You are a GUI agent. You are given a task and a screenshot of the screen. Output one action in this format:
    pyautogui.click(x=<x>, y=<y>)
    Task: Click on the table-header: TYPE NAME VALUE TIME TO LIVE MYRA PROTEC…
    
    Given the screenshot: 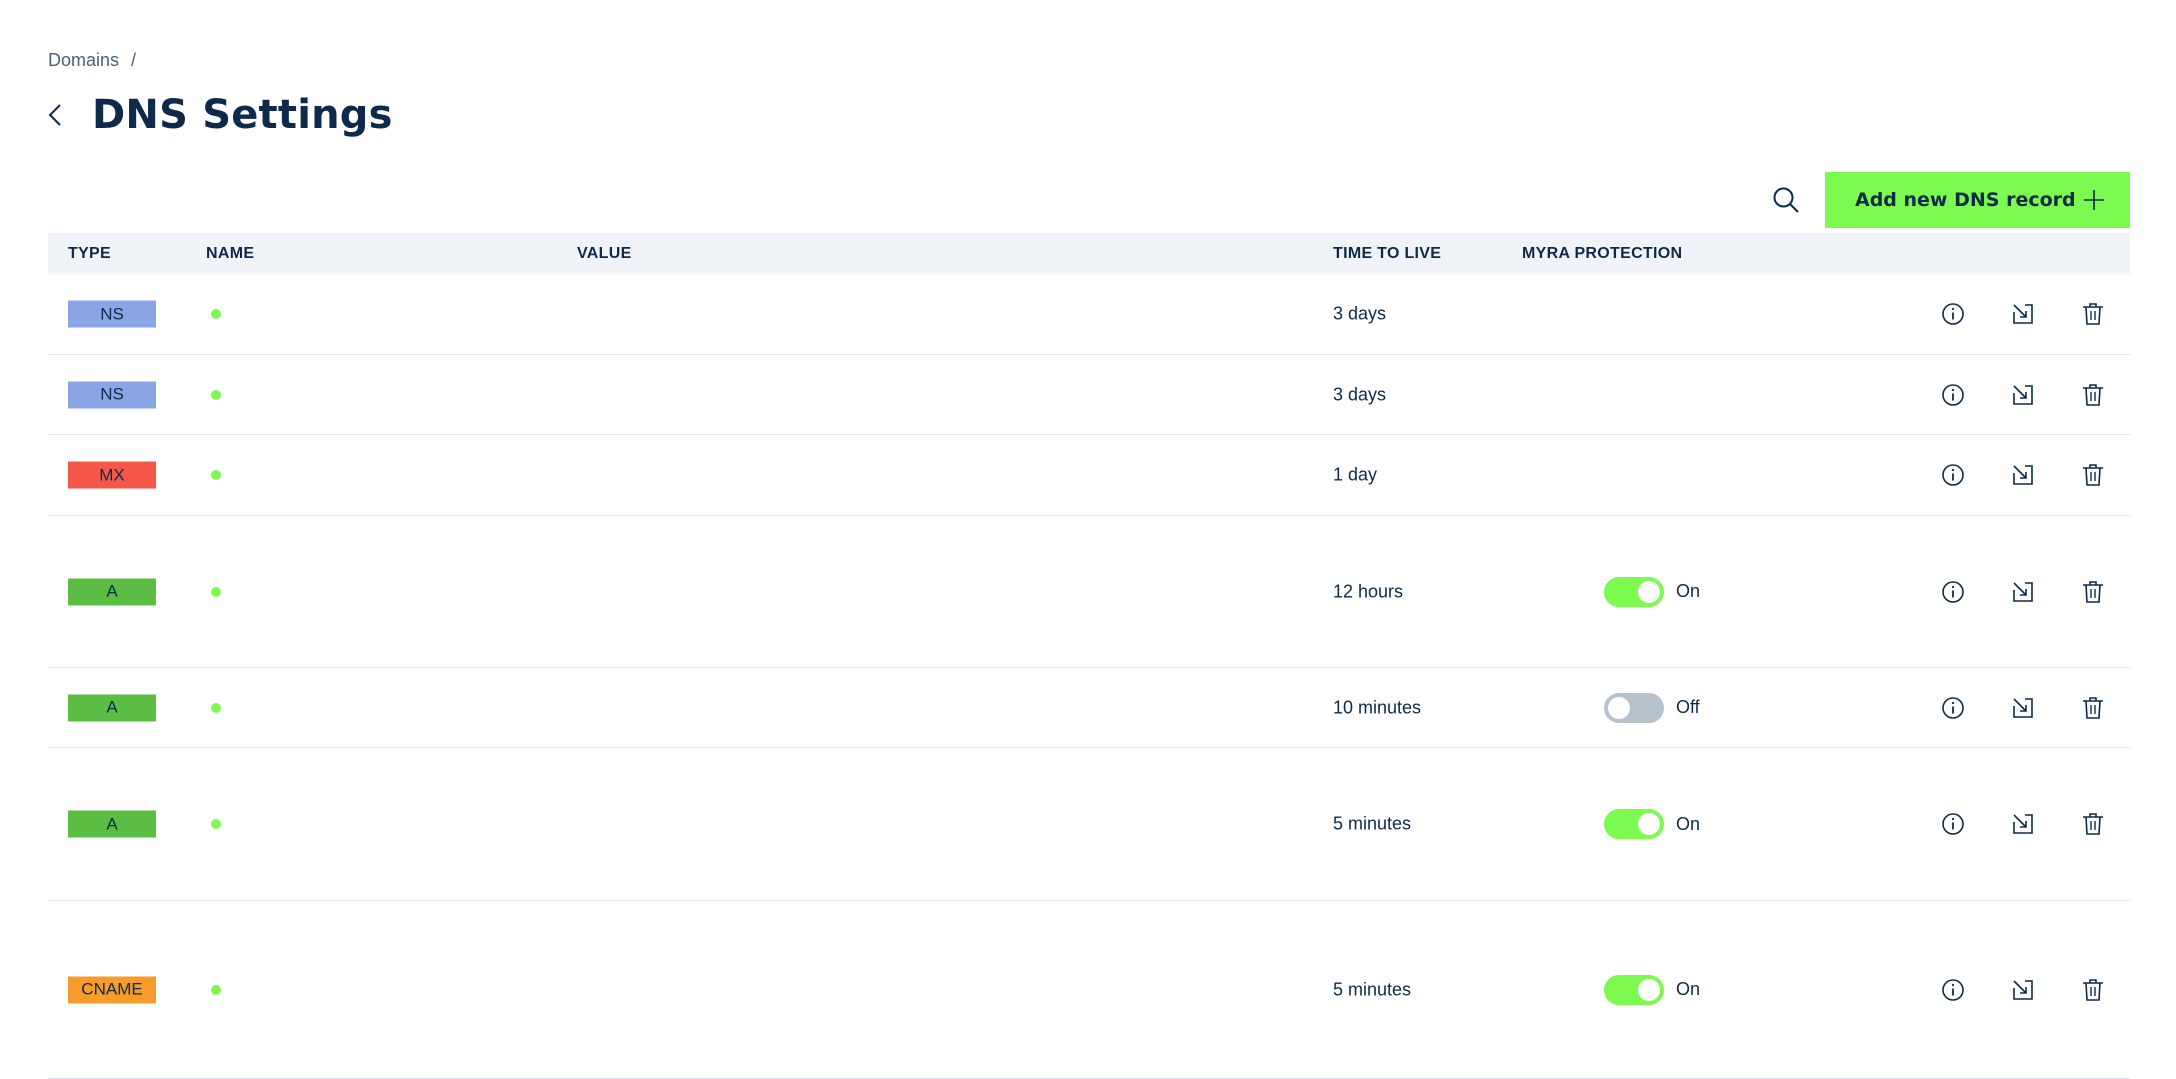 What is the action you would take?
    pyautogui.click(x=1089, y=253)
    